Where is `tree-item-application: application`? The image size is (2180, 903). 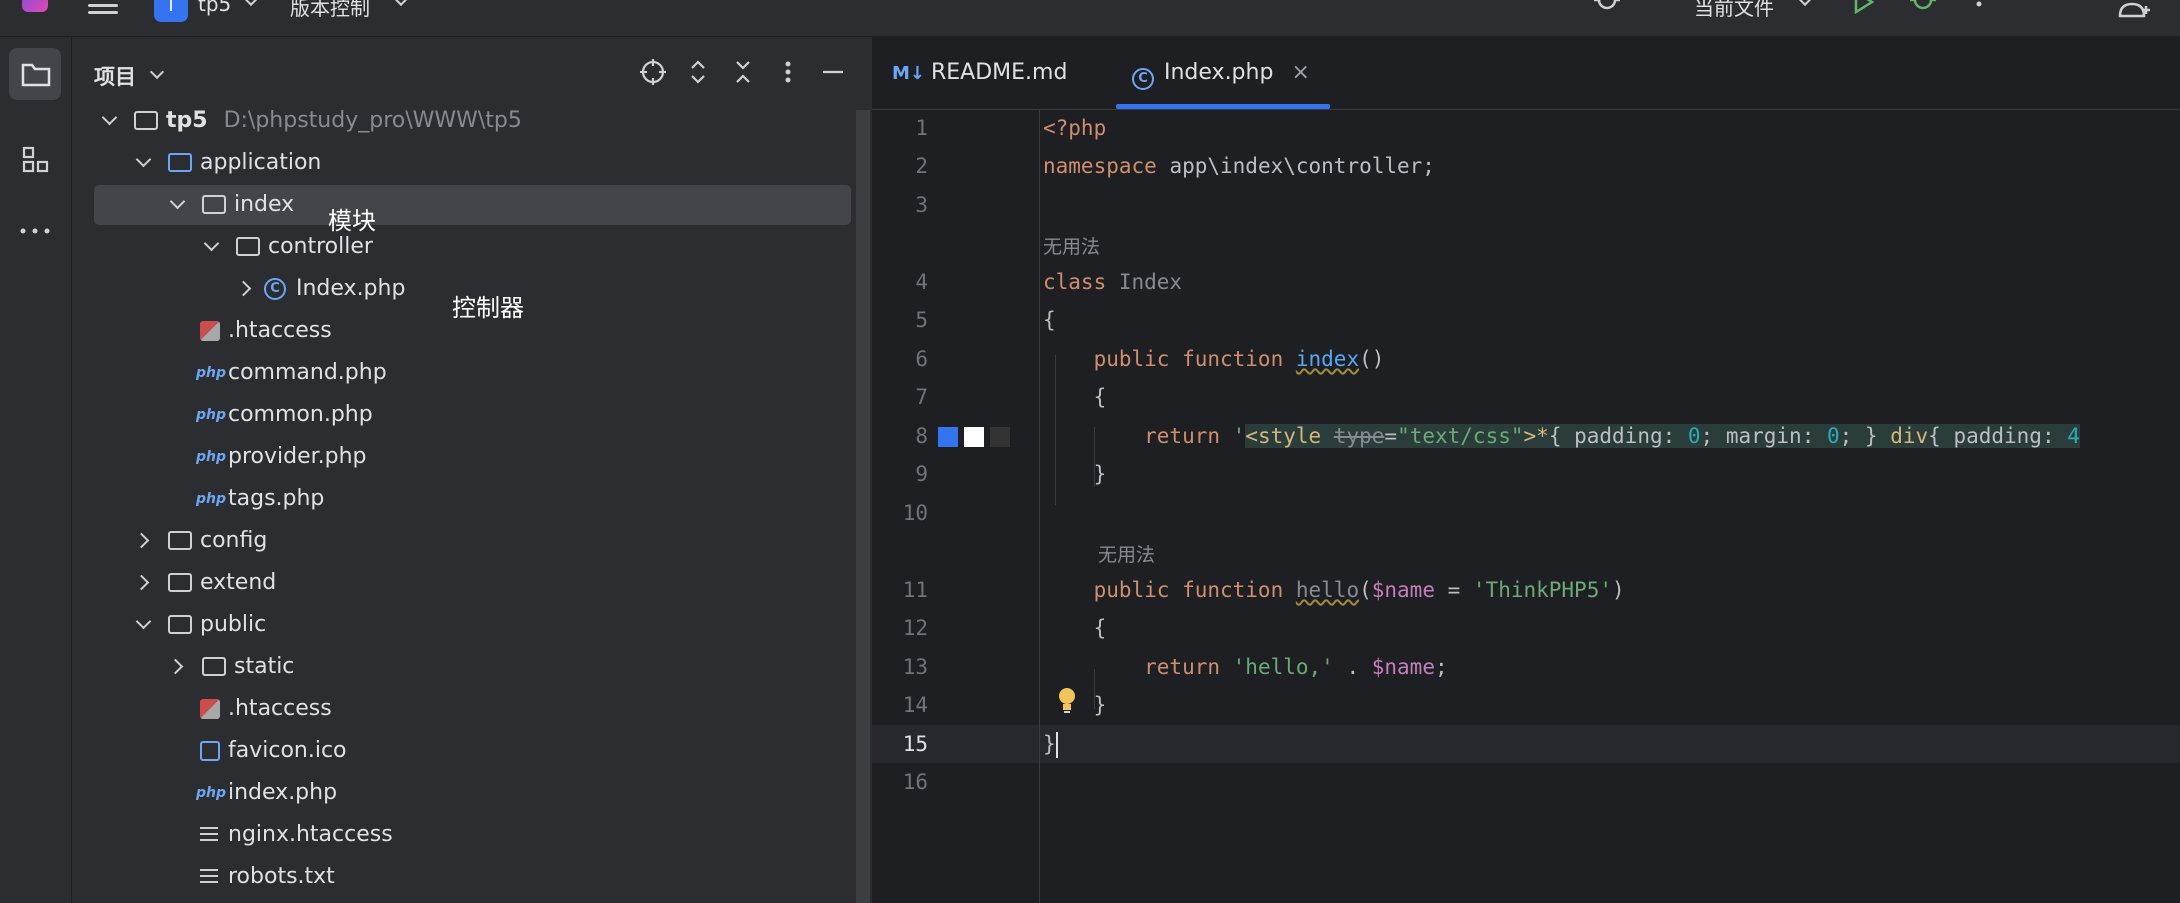
tree-item-application: application is located at coordinates (474, 163).